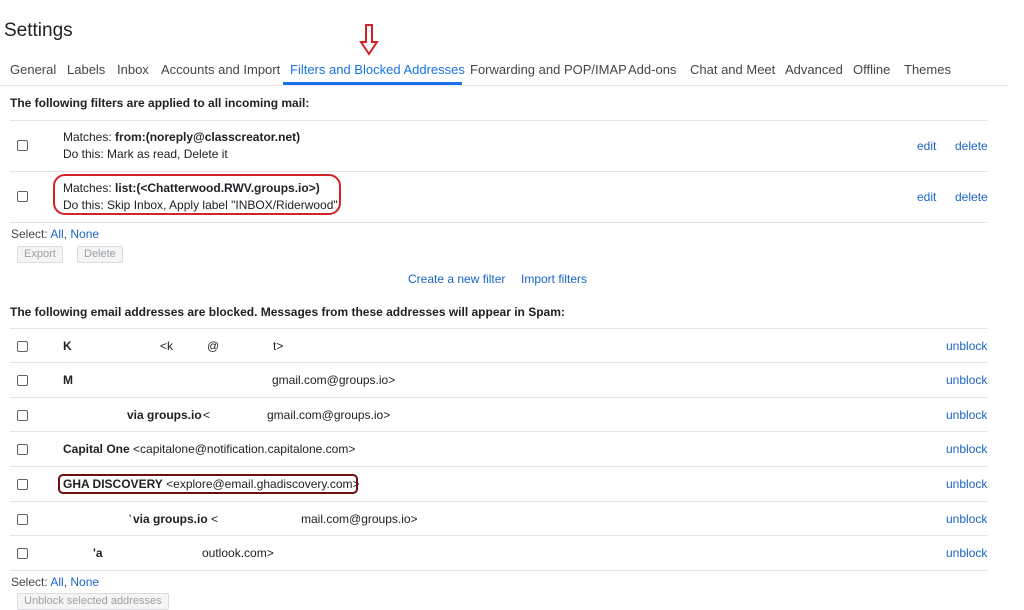 Image resolution: width=1024 pixels, height=610 pixels. What do you see at coordinates (96, 449) in the screenshot?
I see `blocked-name: Capital One` at bounding box center [96, 449].